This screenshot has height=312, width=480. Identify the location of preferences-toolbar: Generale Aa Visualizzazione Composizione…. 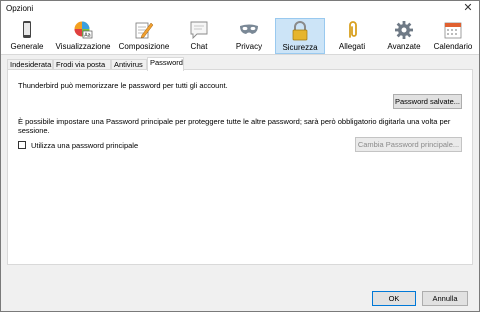
(240, 36).